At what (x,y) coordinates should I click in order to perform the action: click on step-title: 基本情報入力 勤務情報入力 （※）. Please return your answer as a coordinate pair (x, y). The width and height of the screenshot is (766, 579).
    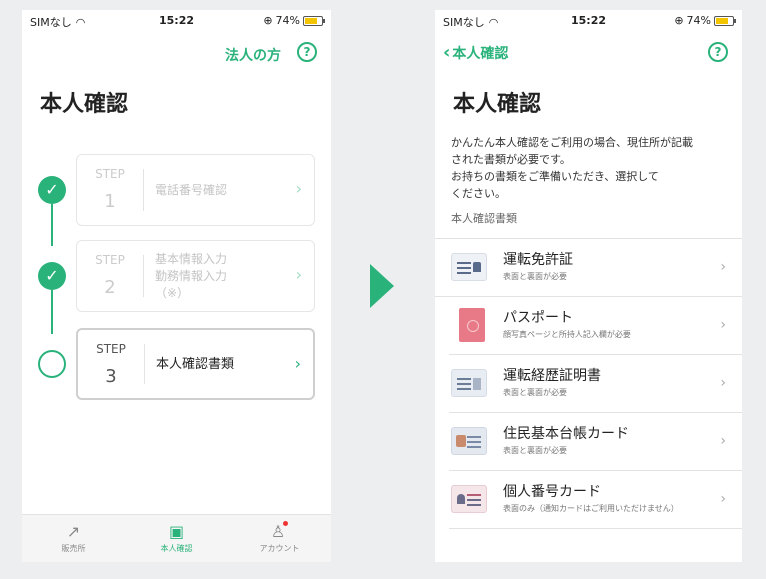
    Looking at the image, I should click on (219, 276).